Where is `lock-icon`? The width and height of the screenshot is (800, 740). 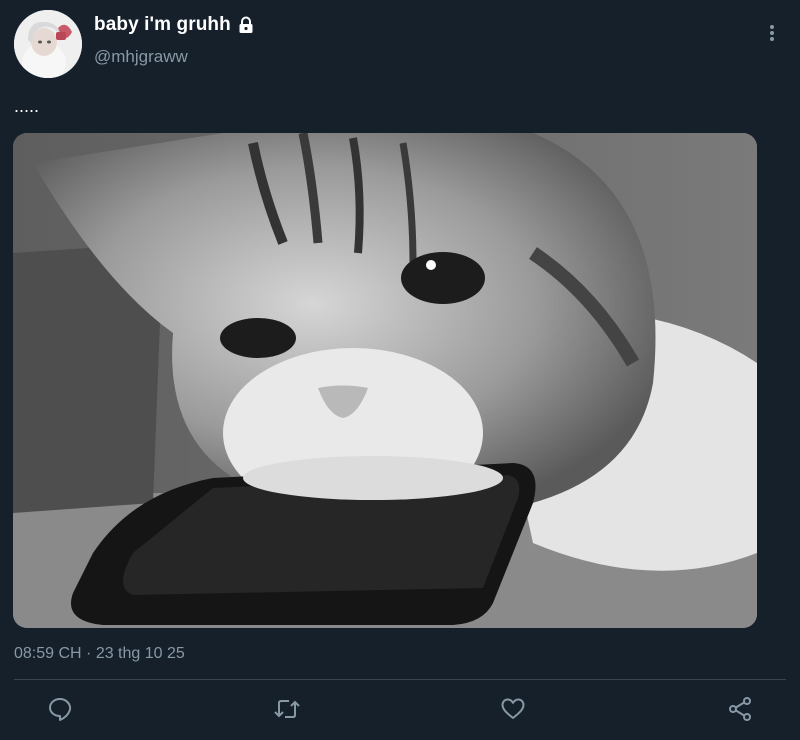 lock-icon is located at coordinates (246, 25).